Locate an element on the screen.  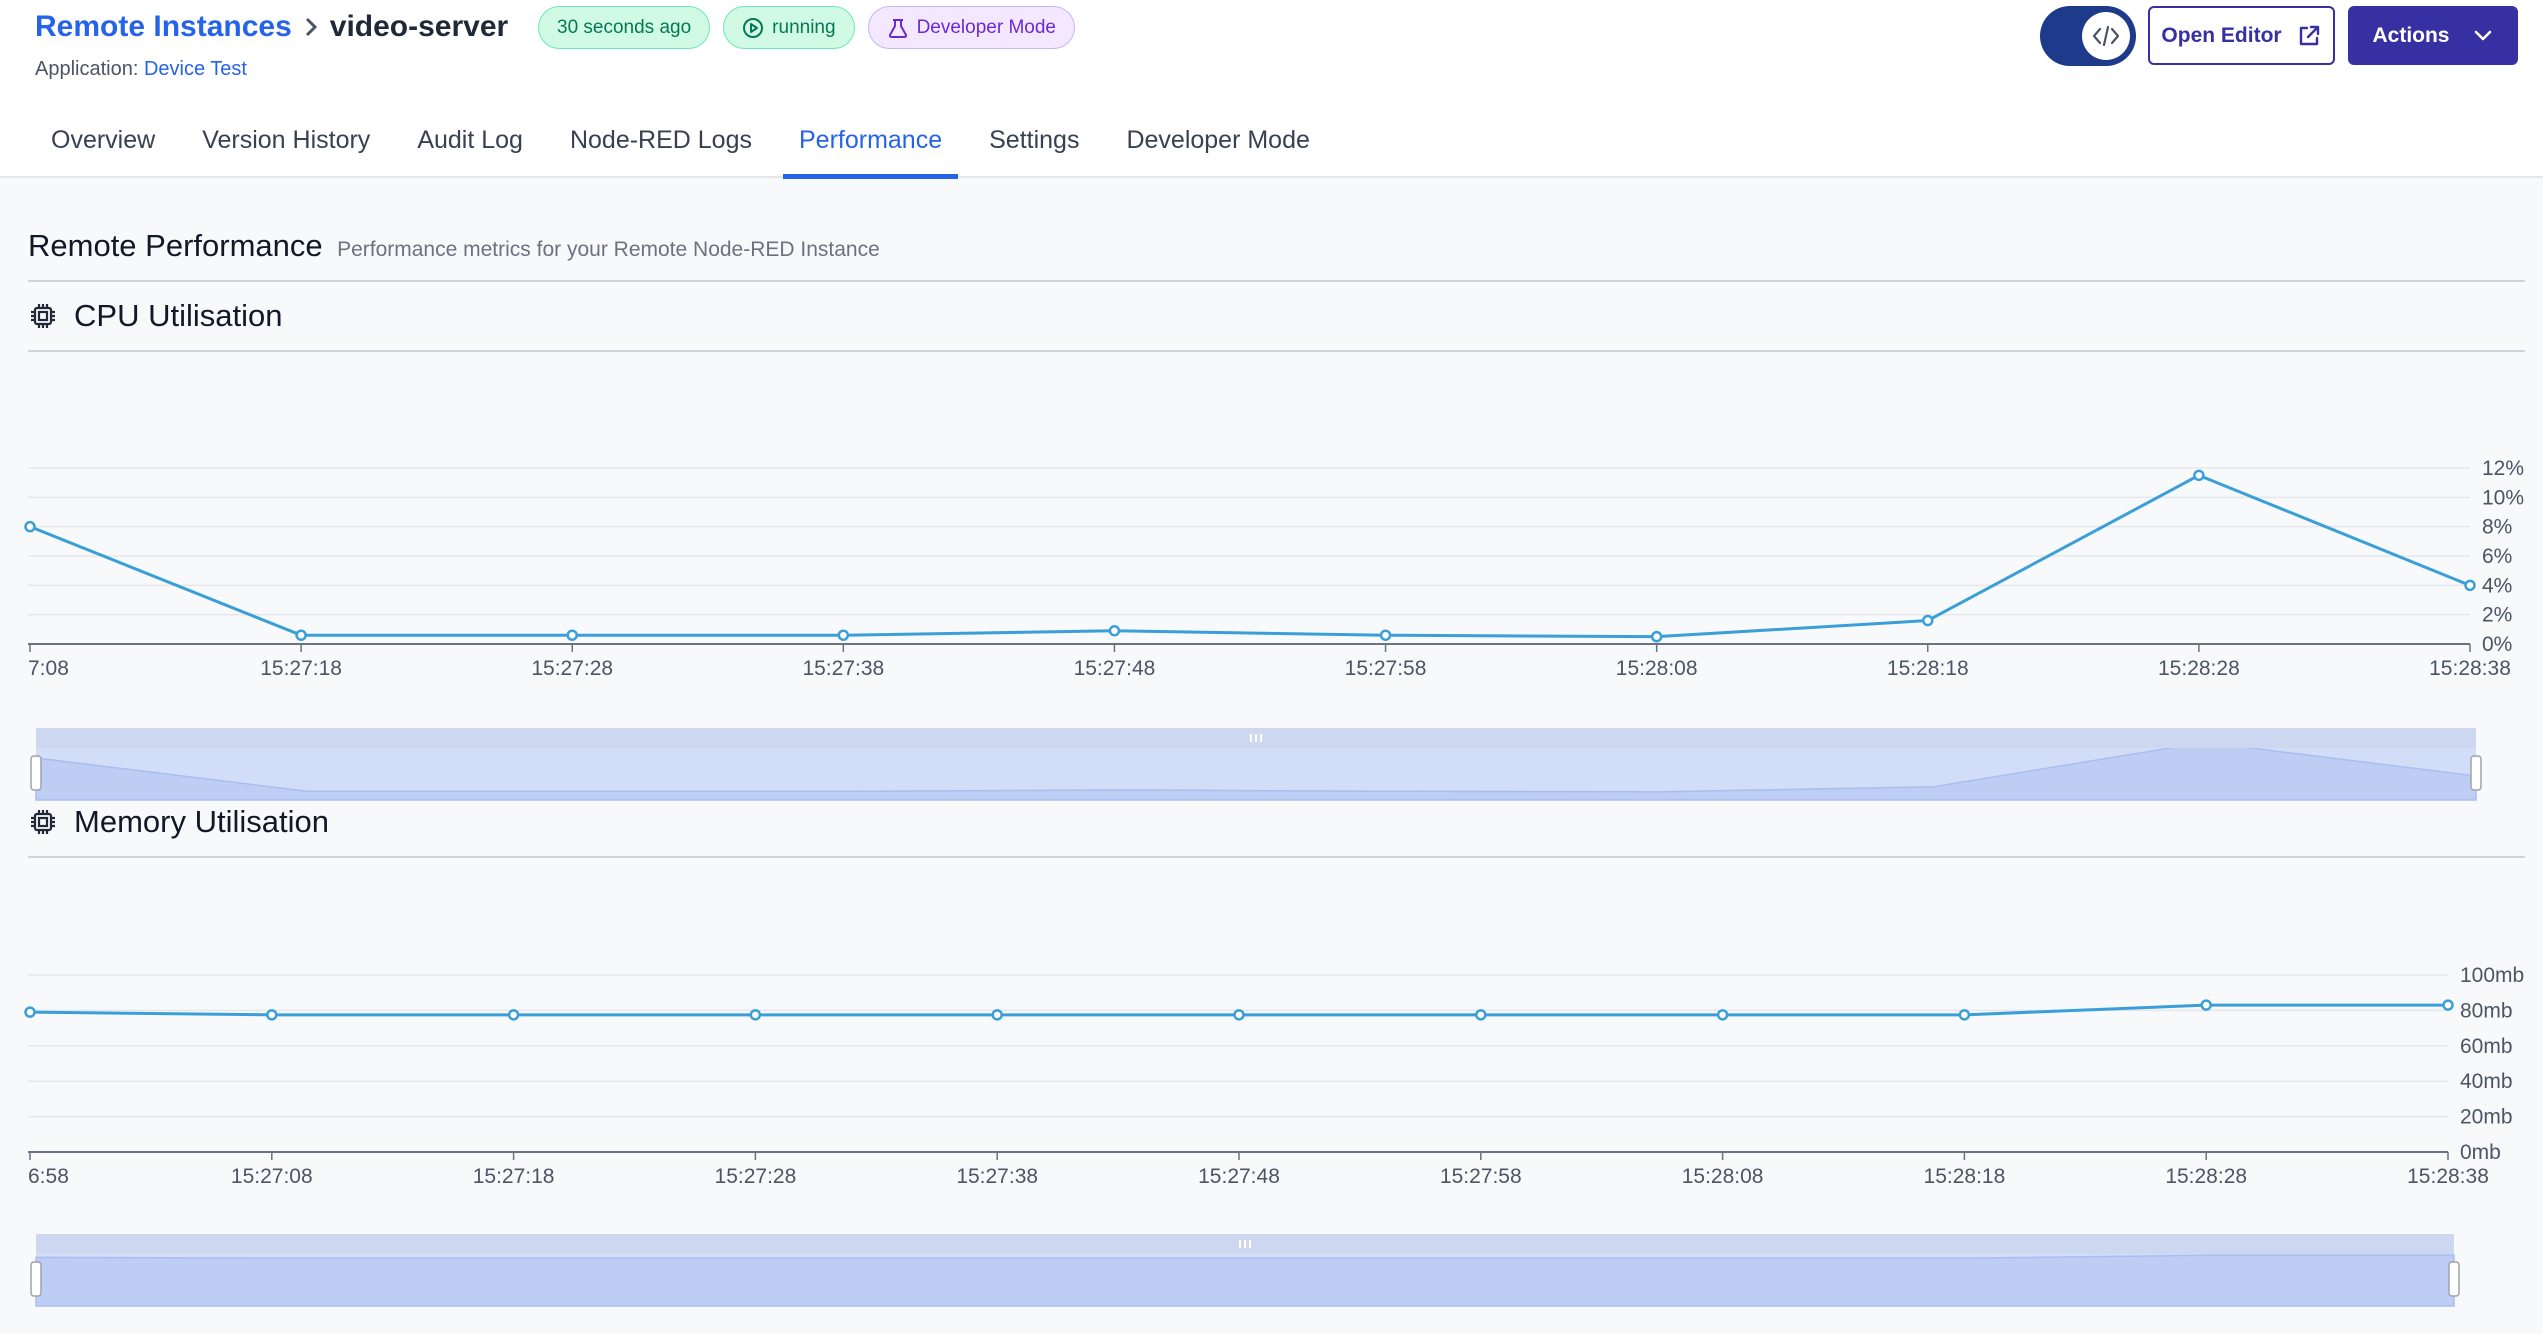
x-tick-label: 6:58 is located at coordinates (48, 1176).